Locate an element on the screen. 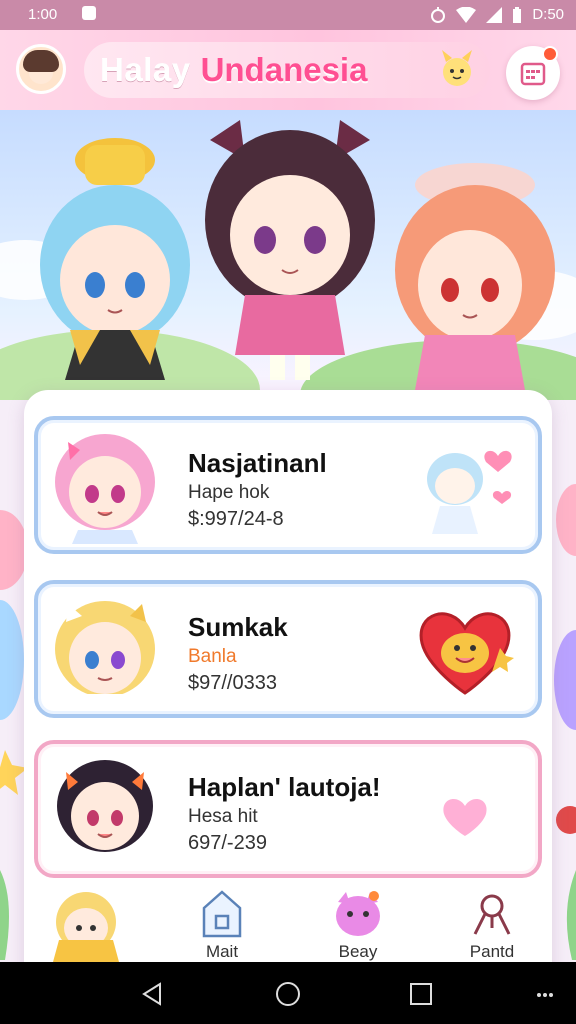 The width and height of the screenshot is (576, 1024). nav-item-mait: Mait is located at coordinates (222, 921).